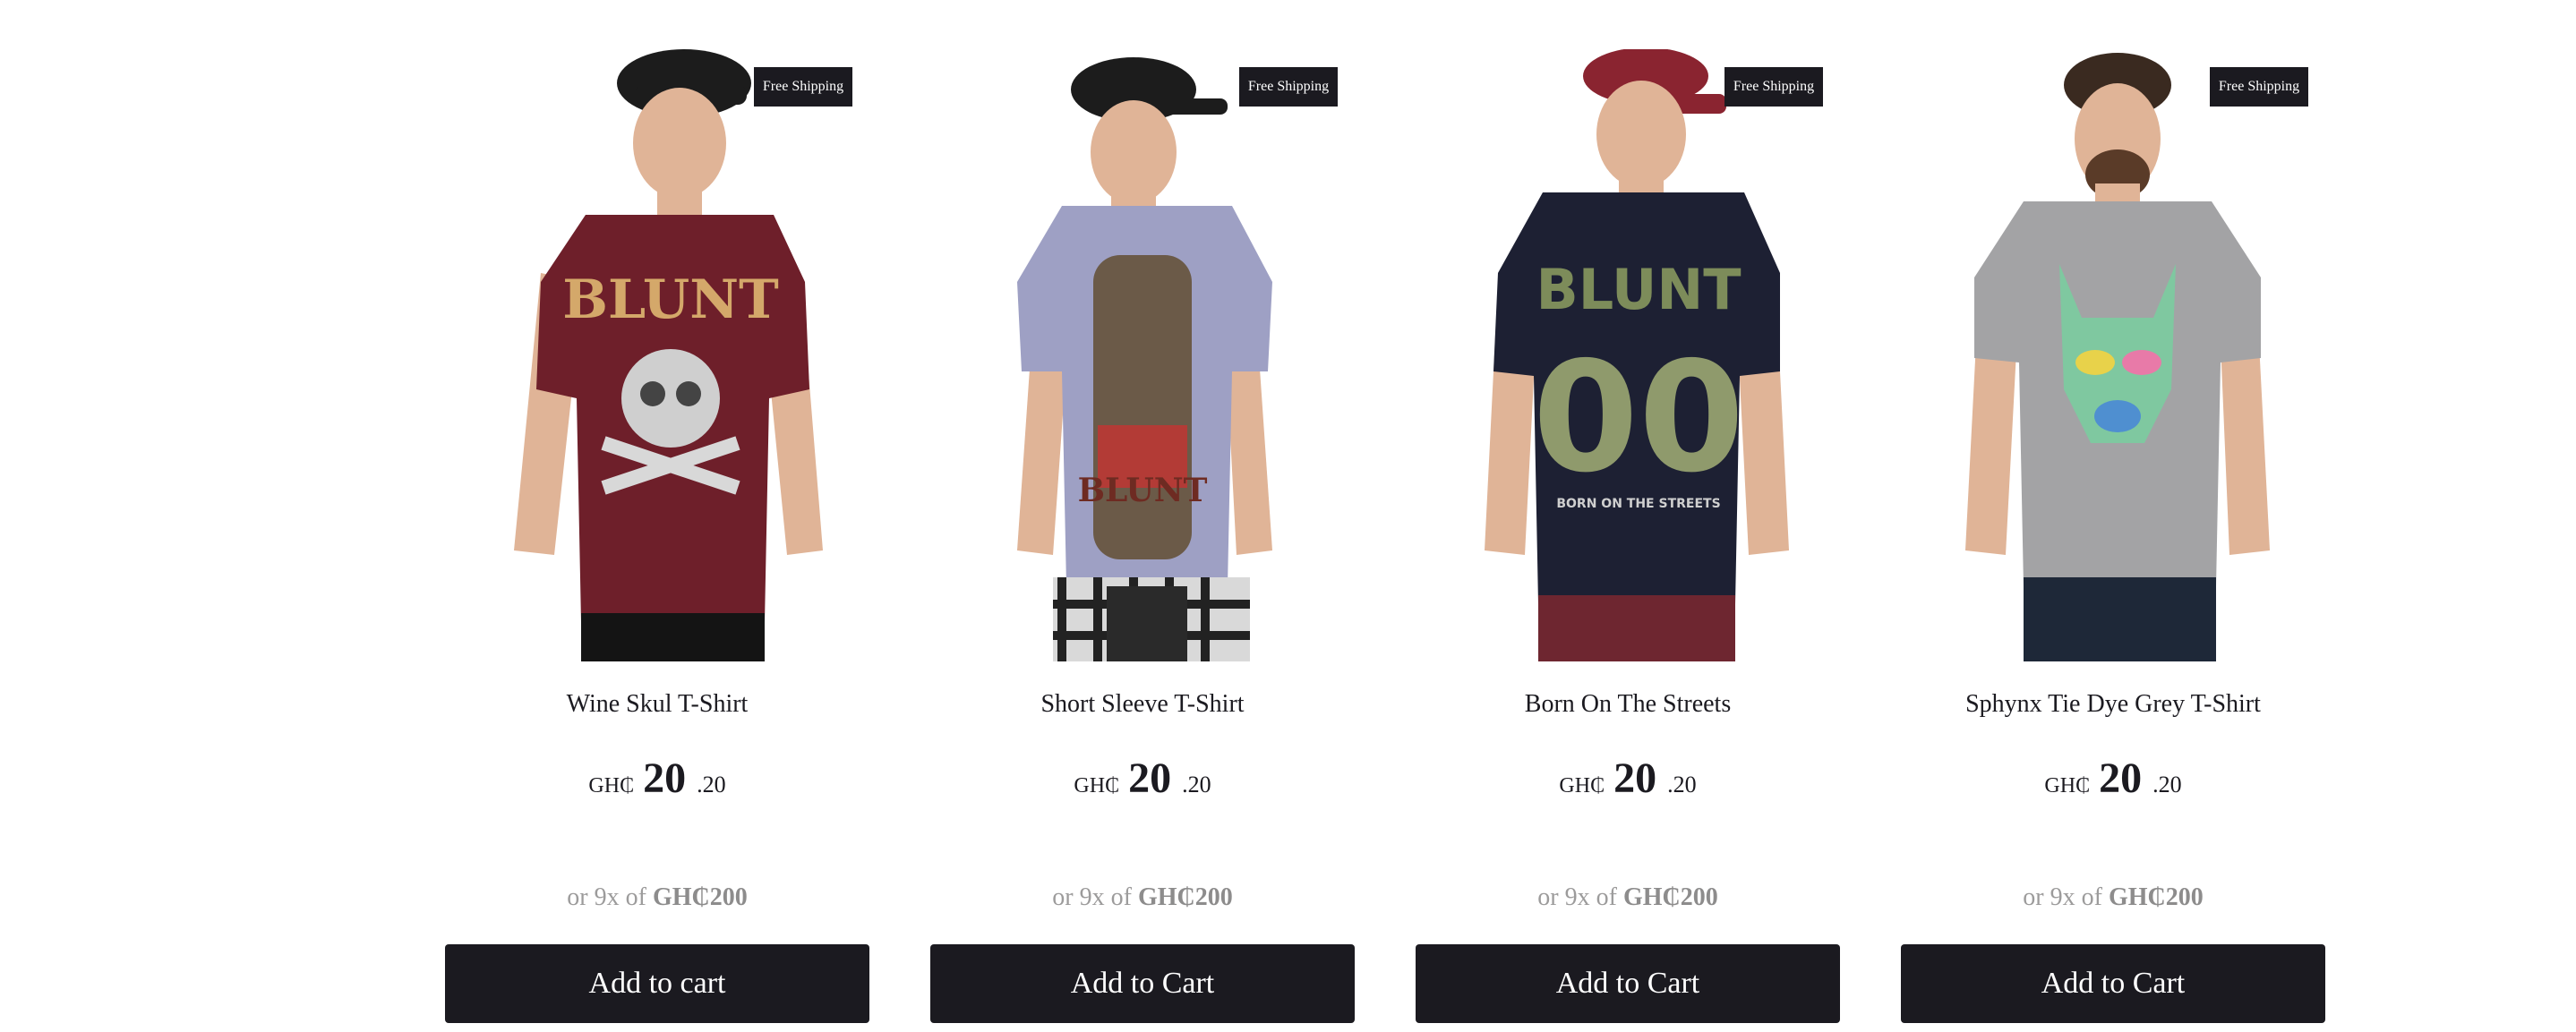 The height and width of the screenshot is (1032, 2576). Describe the element at coordinates (1628, 704) in the screenshot. I see `product-title: Born On The Streets` at that location.